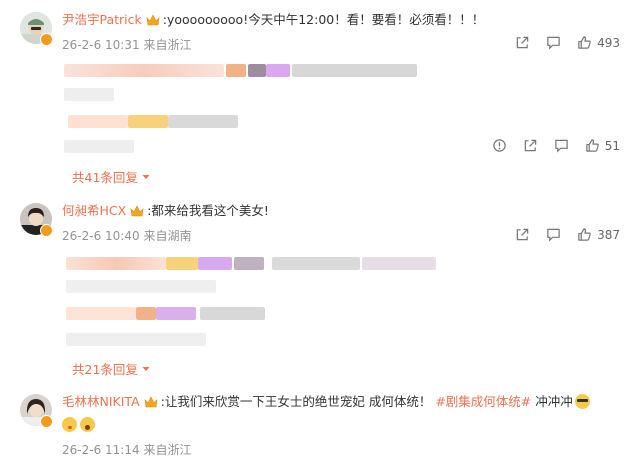 Image resolution: width=634 pixels, height=463 pixels. I want to click on comment-meta: 26-2-6 11:14 来自浙江, so click(126, 449).